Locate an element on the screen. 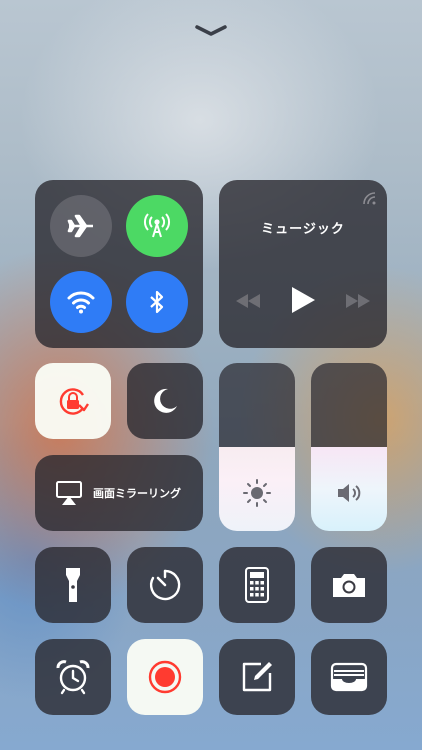 The image size is (422, 750). screen-record-icon is located at coordinates (165, 677).